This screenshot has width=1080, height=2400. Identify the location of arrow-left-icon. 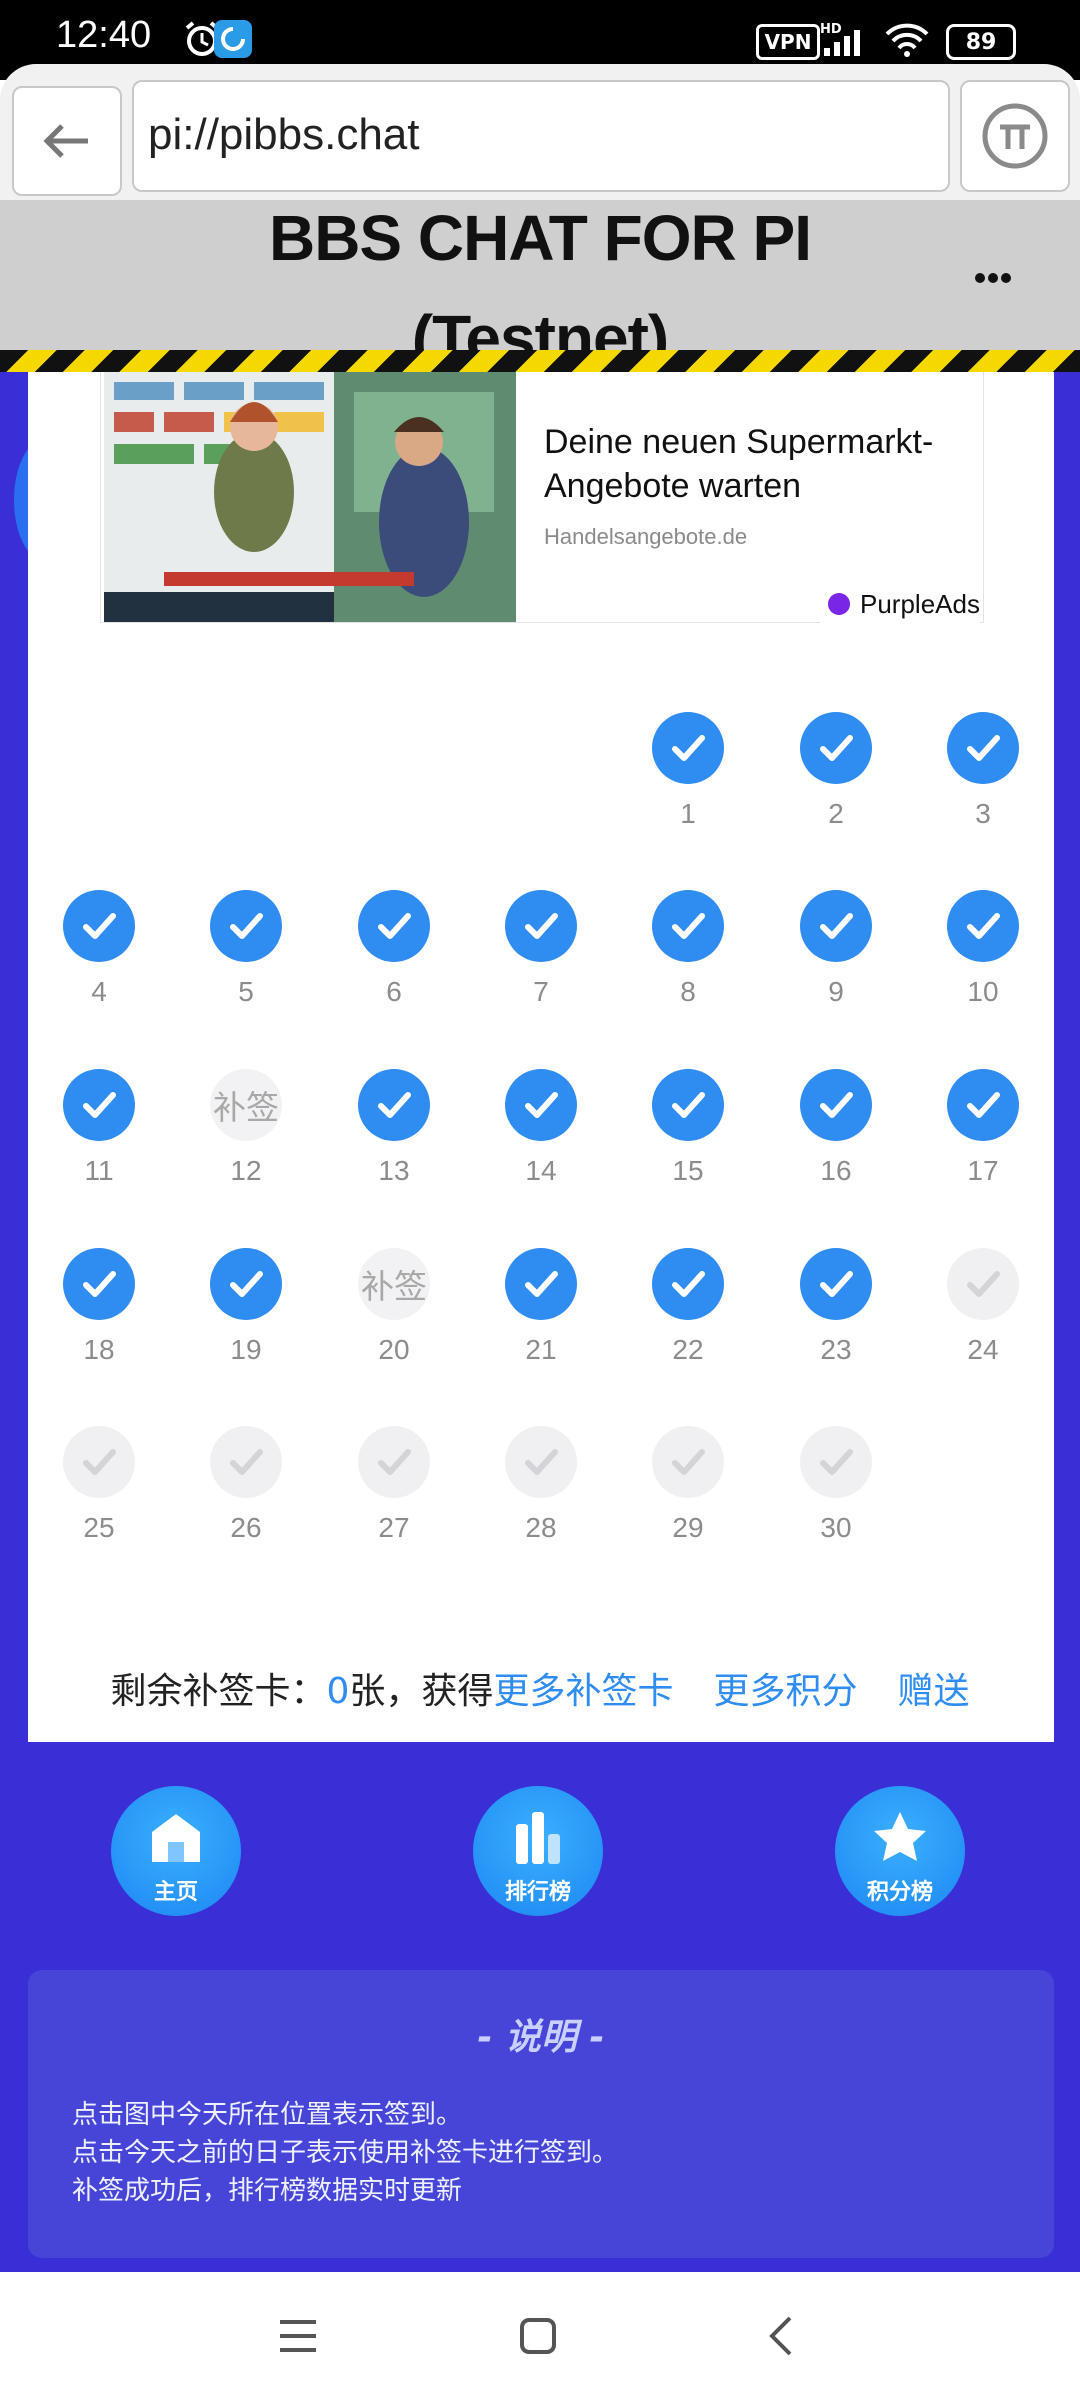
(65, 141).